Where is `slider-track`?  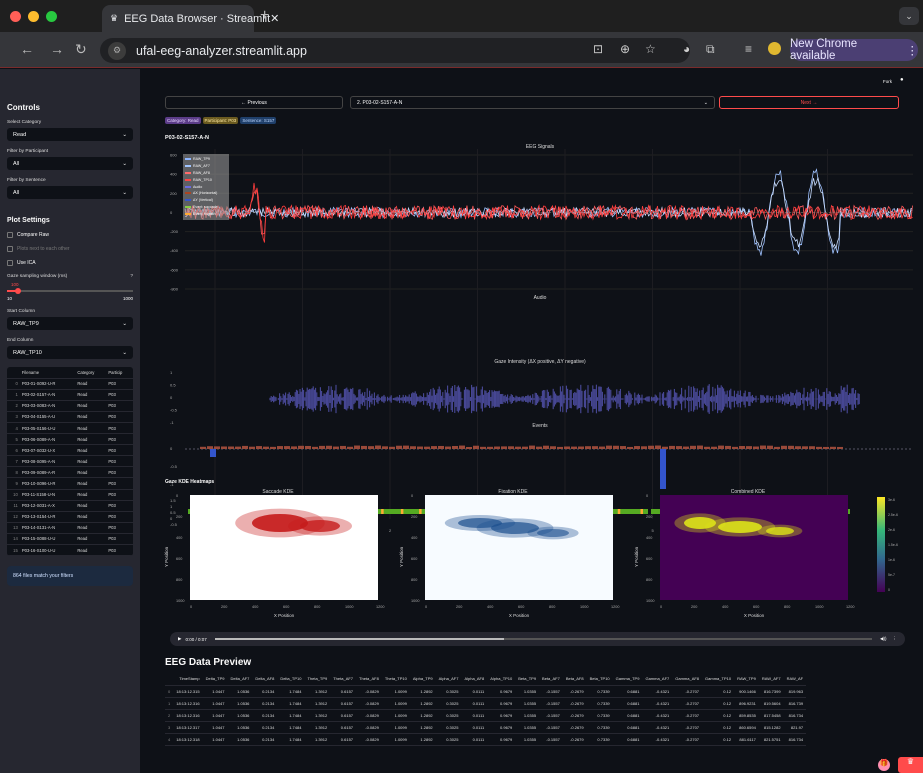
slider-track is located at coordinates (70, 291).